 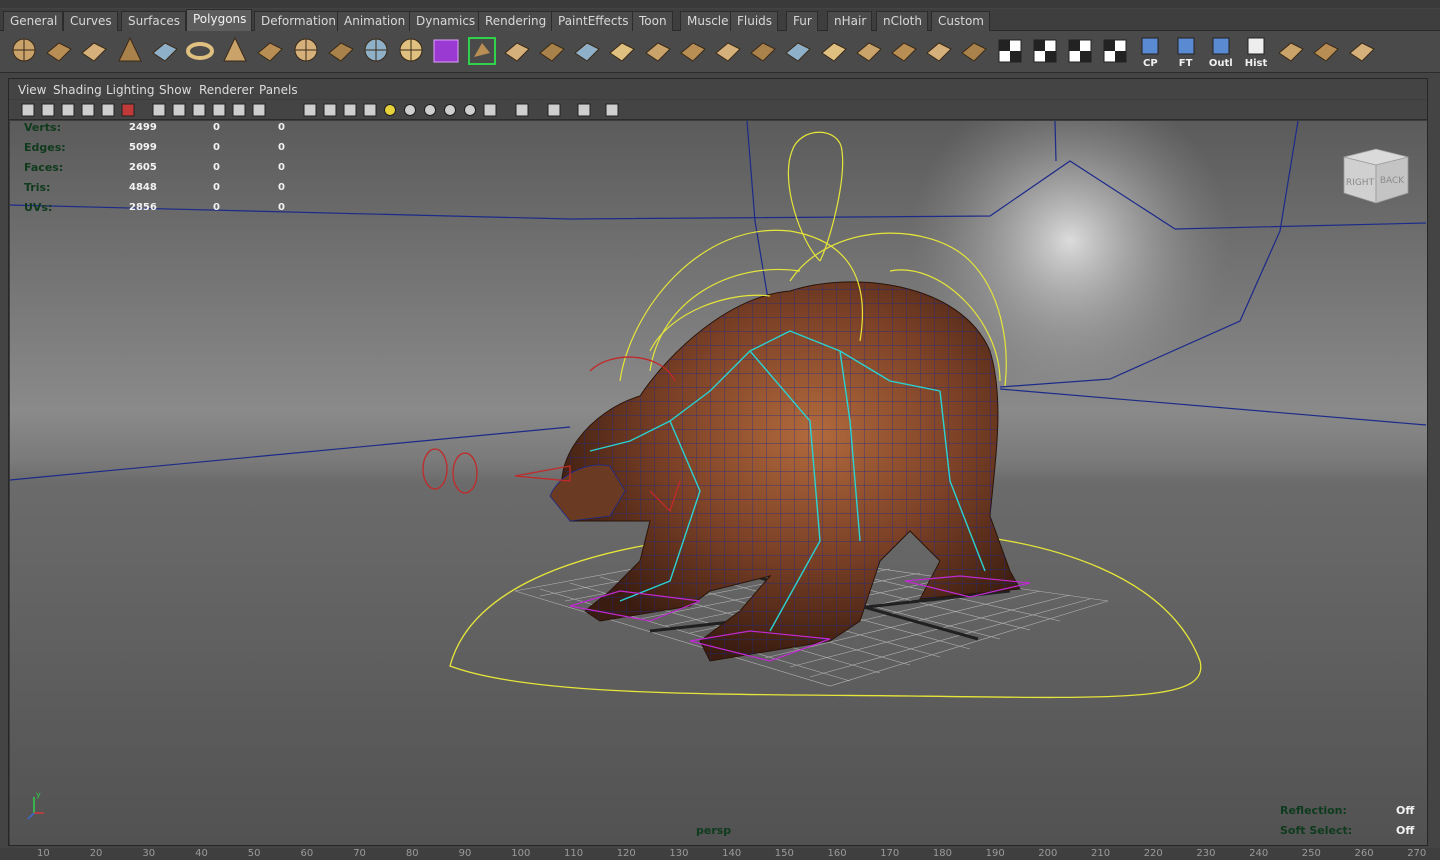 What do you see at coordinates (1326, 52) in the screenshot?
I see `tool-b-button` at bounding box center [1326, 52].